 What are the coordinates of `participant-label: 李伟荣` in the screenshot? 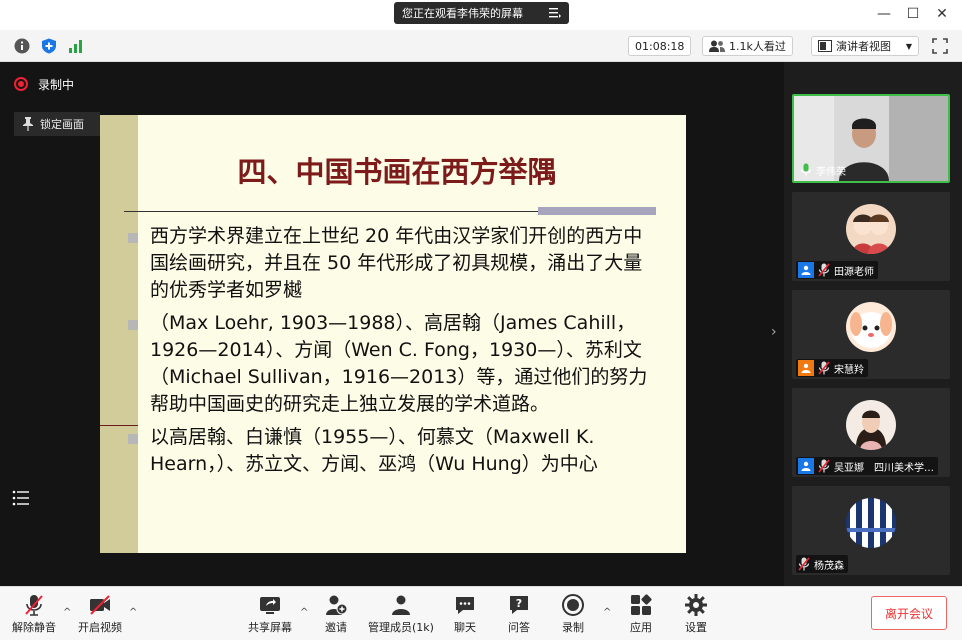 It's located at (824, 170).